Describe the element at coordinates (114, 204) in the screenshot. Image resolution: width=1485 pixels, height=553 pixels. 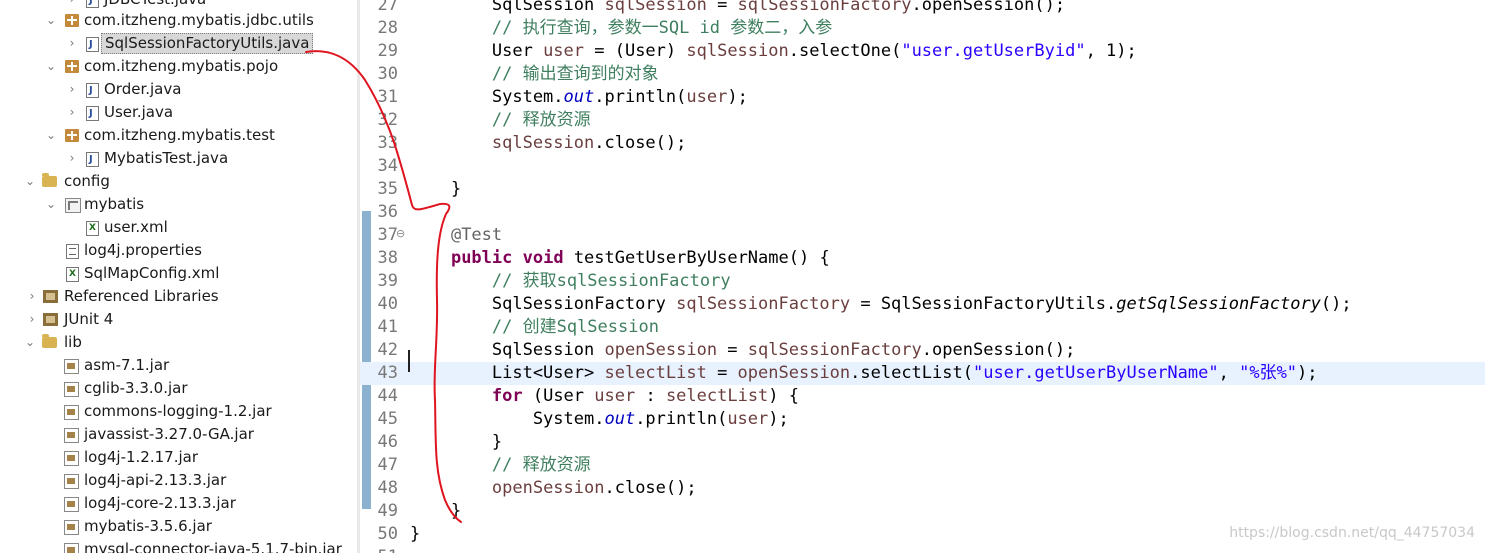
I see `tree-item-label: mybatis` at that location.